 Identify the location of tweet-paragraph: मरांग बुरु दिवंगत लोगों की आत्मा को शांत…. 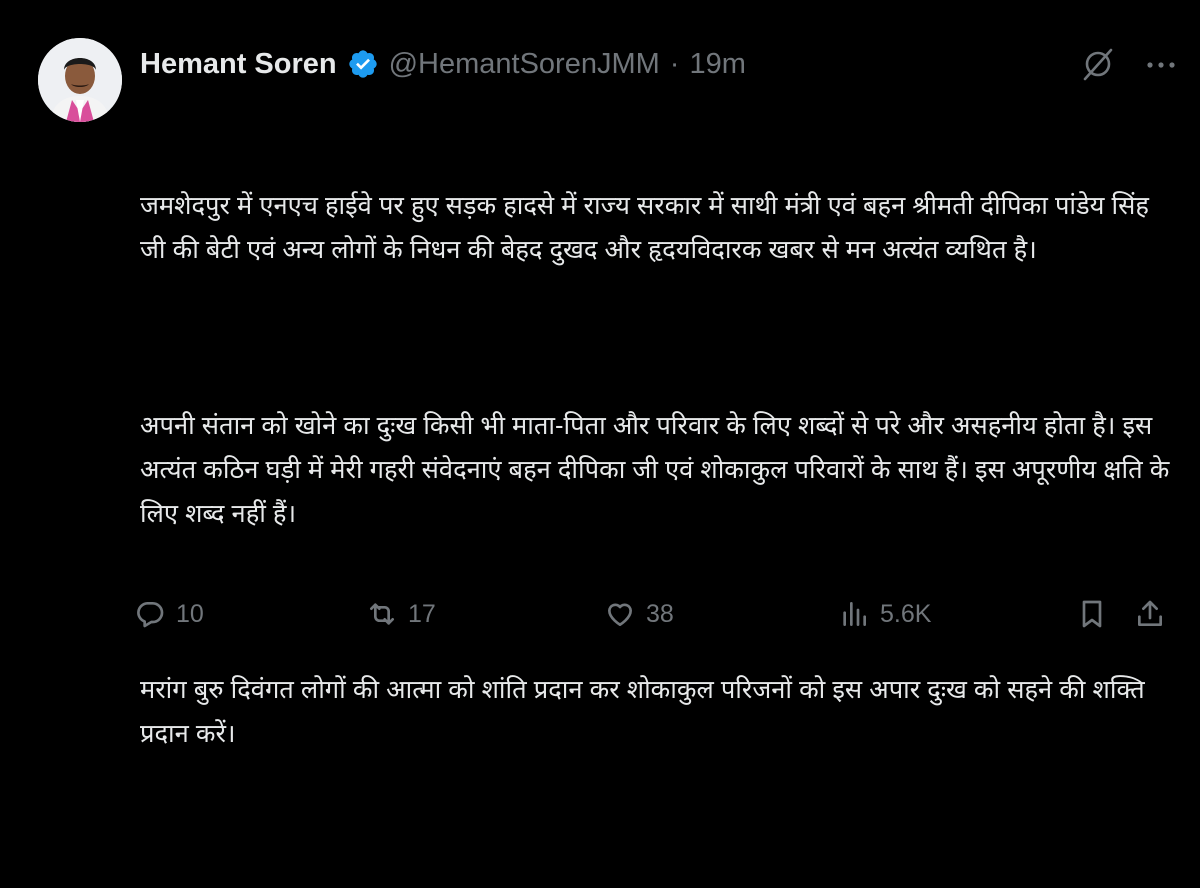
(646, 712).